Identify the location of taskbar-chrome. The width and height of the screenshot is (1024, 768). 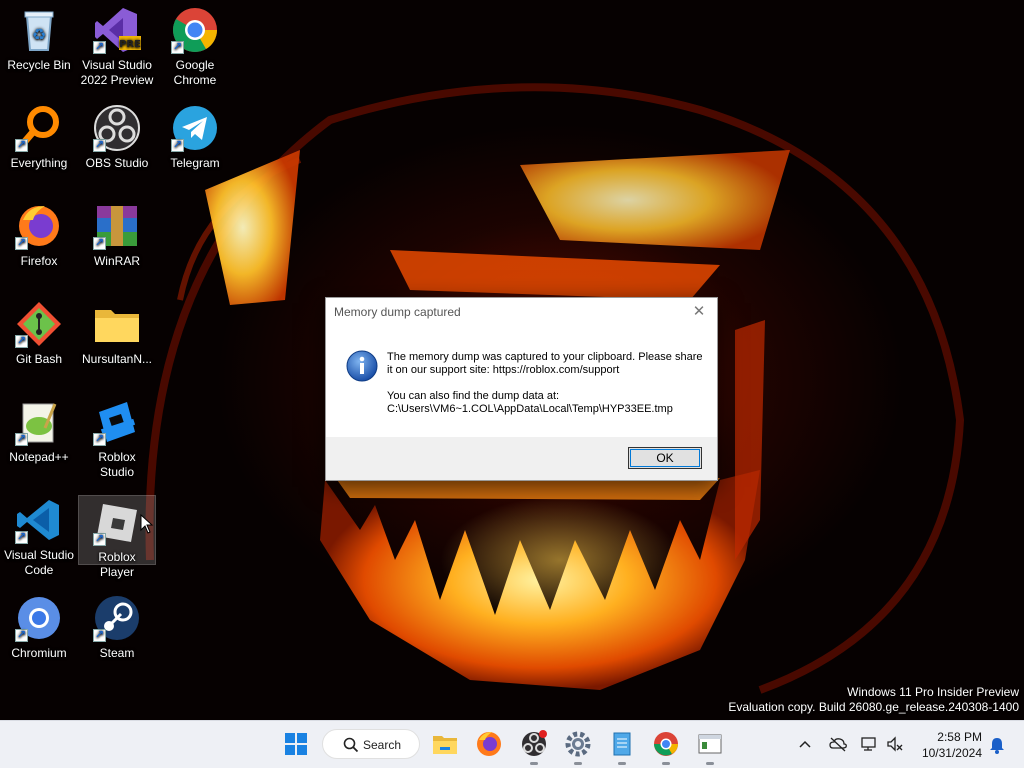
(666, 747).